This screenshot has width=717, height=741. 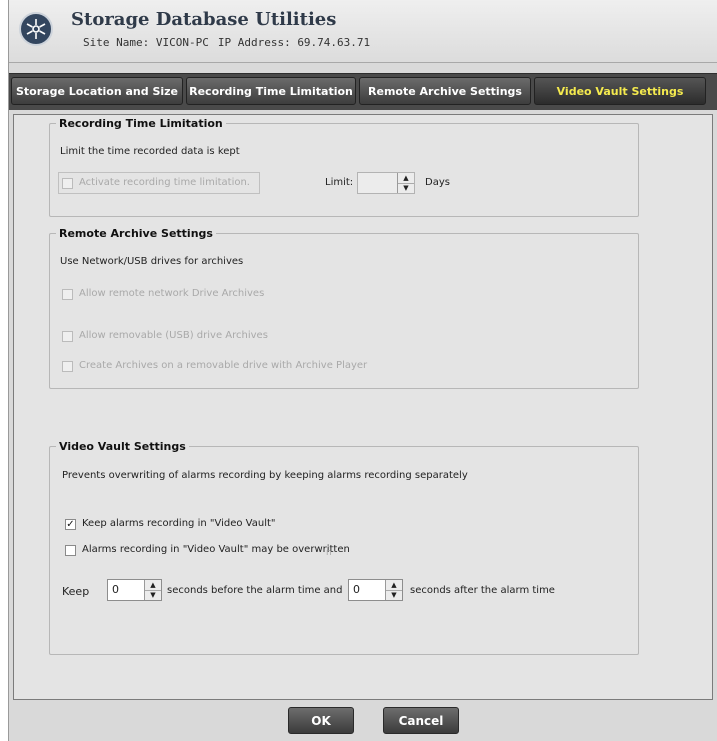 I want to click on activate-limit-label: Activate recording time limitation., so click(x=164, y=182).